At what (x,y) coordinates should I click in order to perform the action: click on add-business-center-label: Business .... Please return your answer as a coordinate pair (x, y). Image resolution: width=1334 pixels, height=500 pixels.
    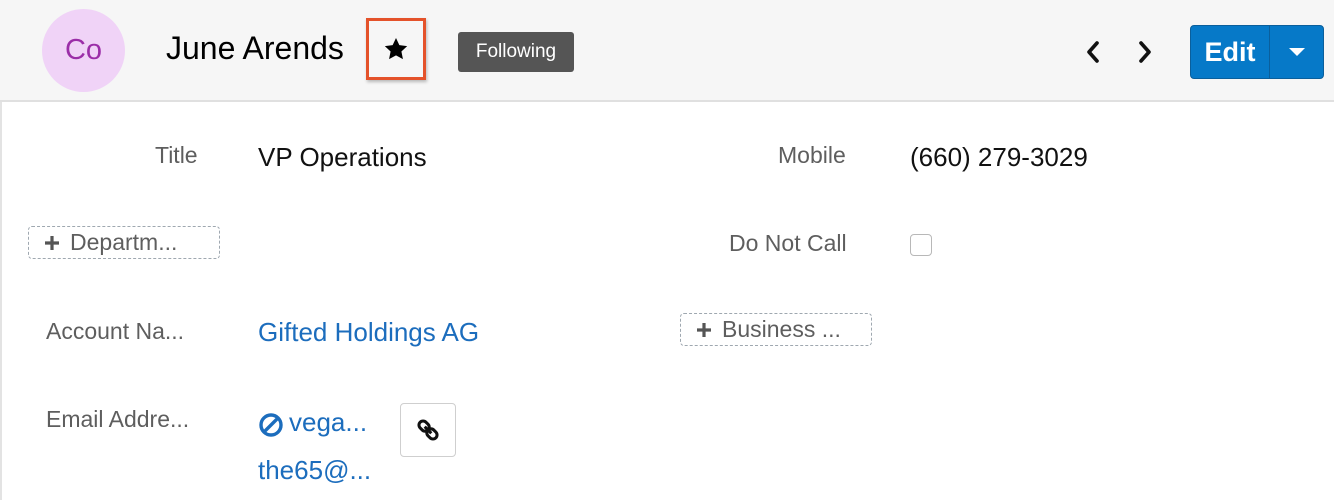
    Looking at the image, I should click on (781, 329).